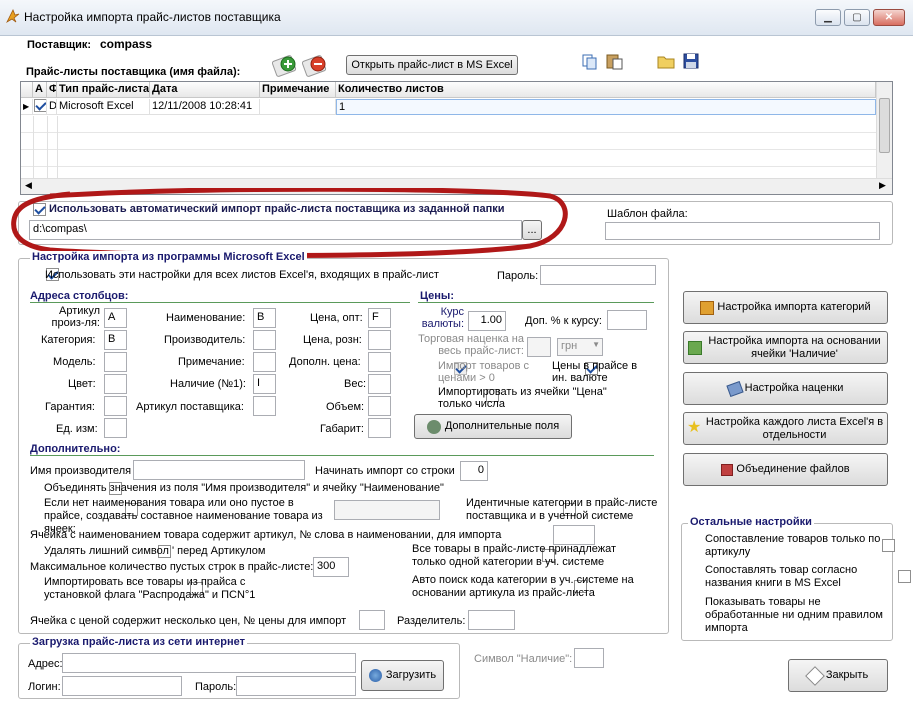  Describe the element at coordinates (387, 510) in the screenshot. I see `compose-cells-input` at that location.